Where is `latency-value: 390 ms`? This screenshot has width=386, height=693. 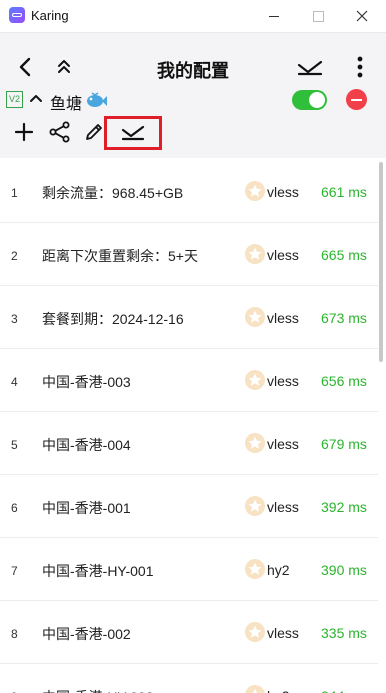
latency-value: 390 ms is located at coordinates (344, 570).